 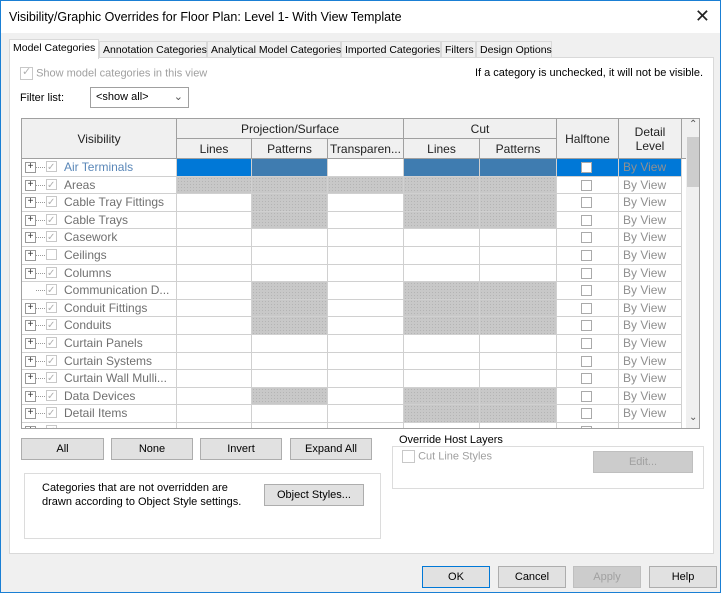 I want to click on category-cell: + Conduits, so click(x=99, y=326).